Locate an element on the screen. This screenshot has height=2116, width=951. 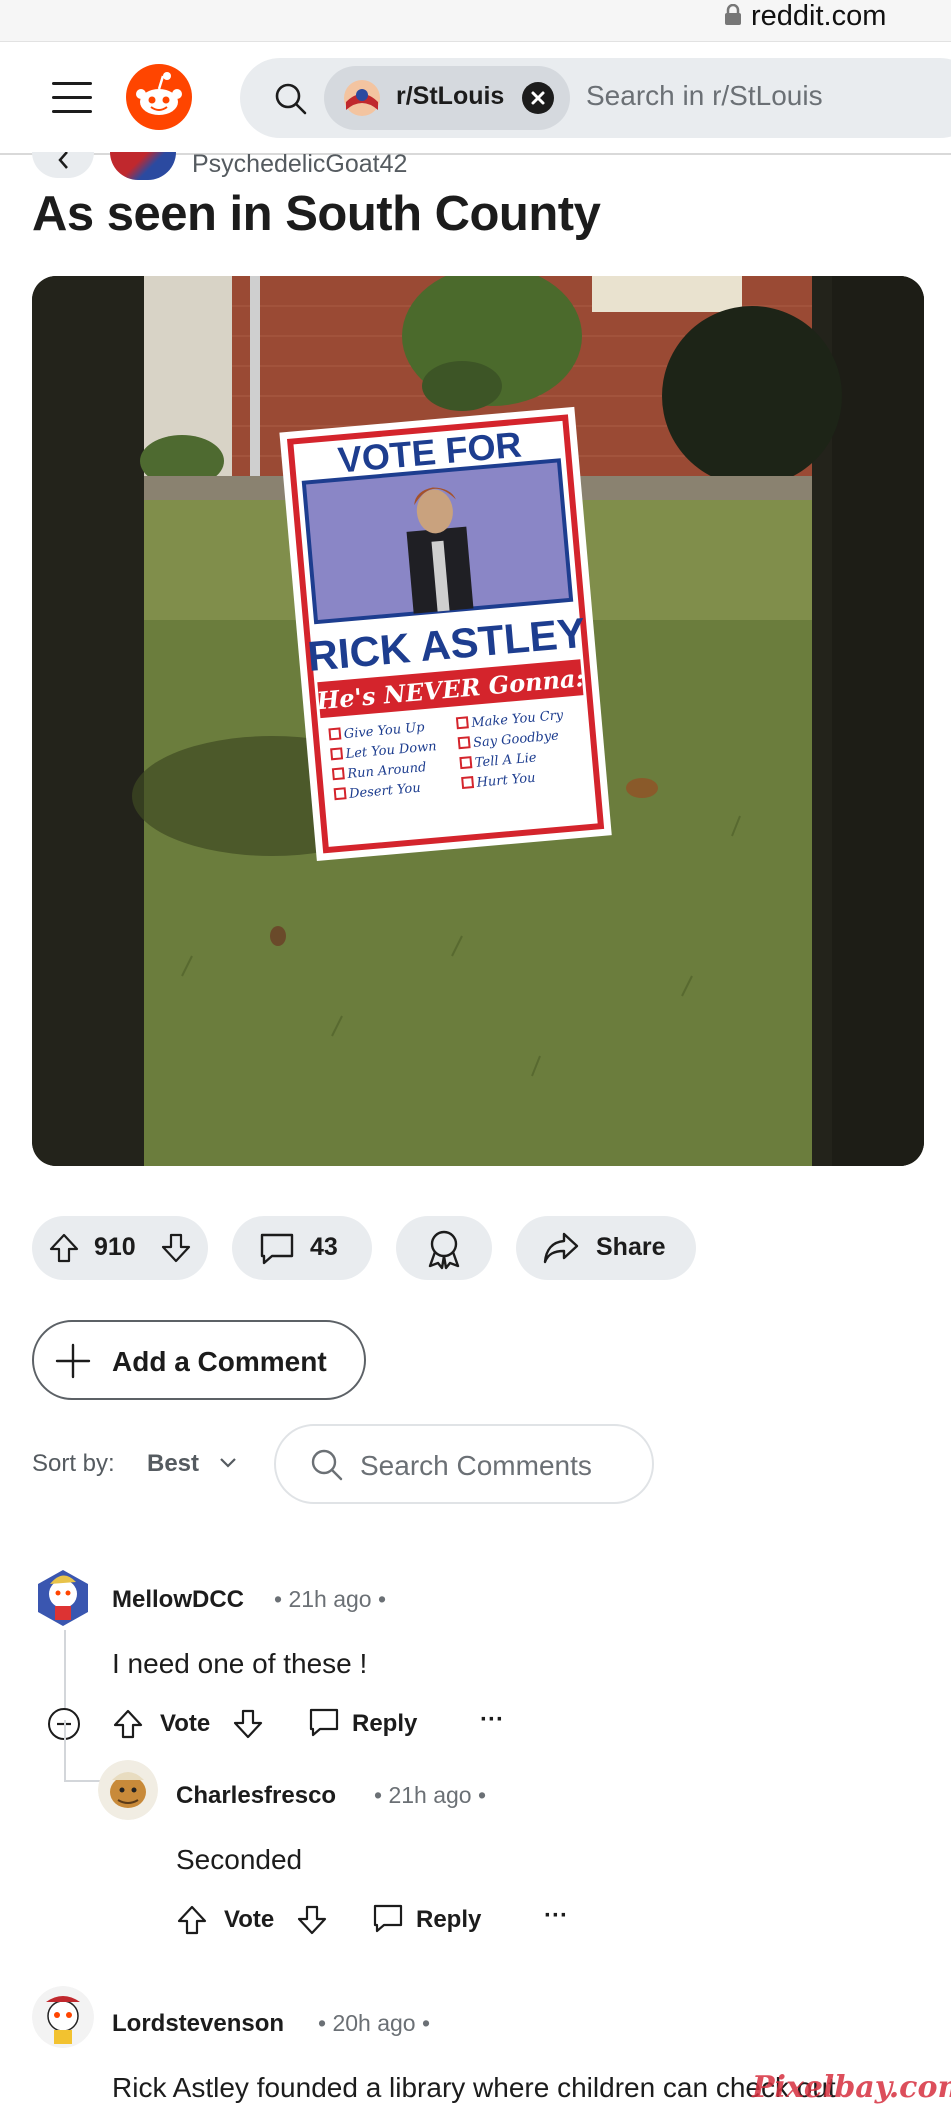
search-comments-placeholder: Search Comments is located at coordinates (476, 1465).